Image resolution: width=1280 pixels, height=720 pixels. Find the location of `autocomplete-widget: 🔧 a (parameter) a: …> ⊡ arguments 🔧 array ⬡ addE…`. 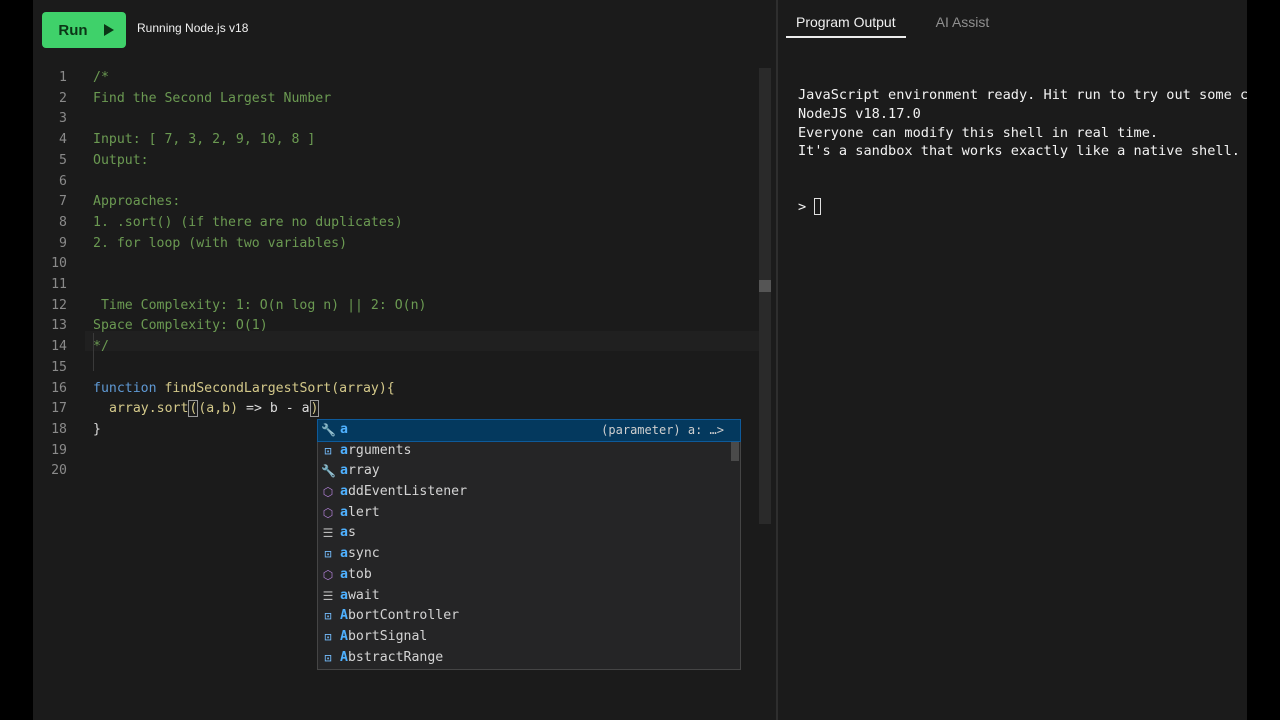

autocomplete-widget: 🔧 a (parameter) a: …> ⊡ arguments 🔧 array ⬡ addE… is located at coordinates (529, 544).